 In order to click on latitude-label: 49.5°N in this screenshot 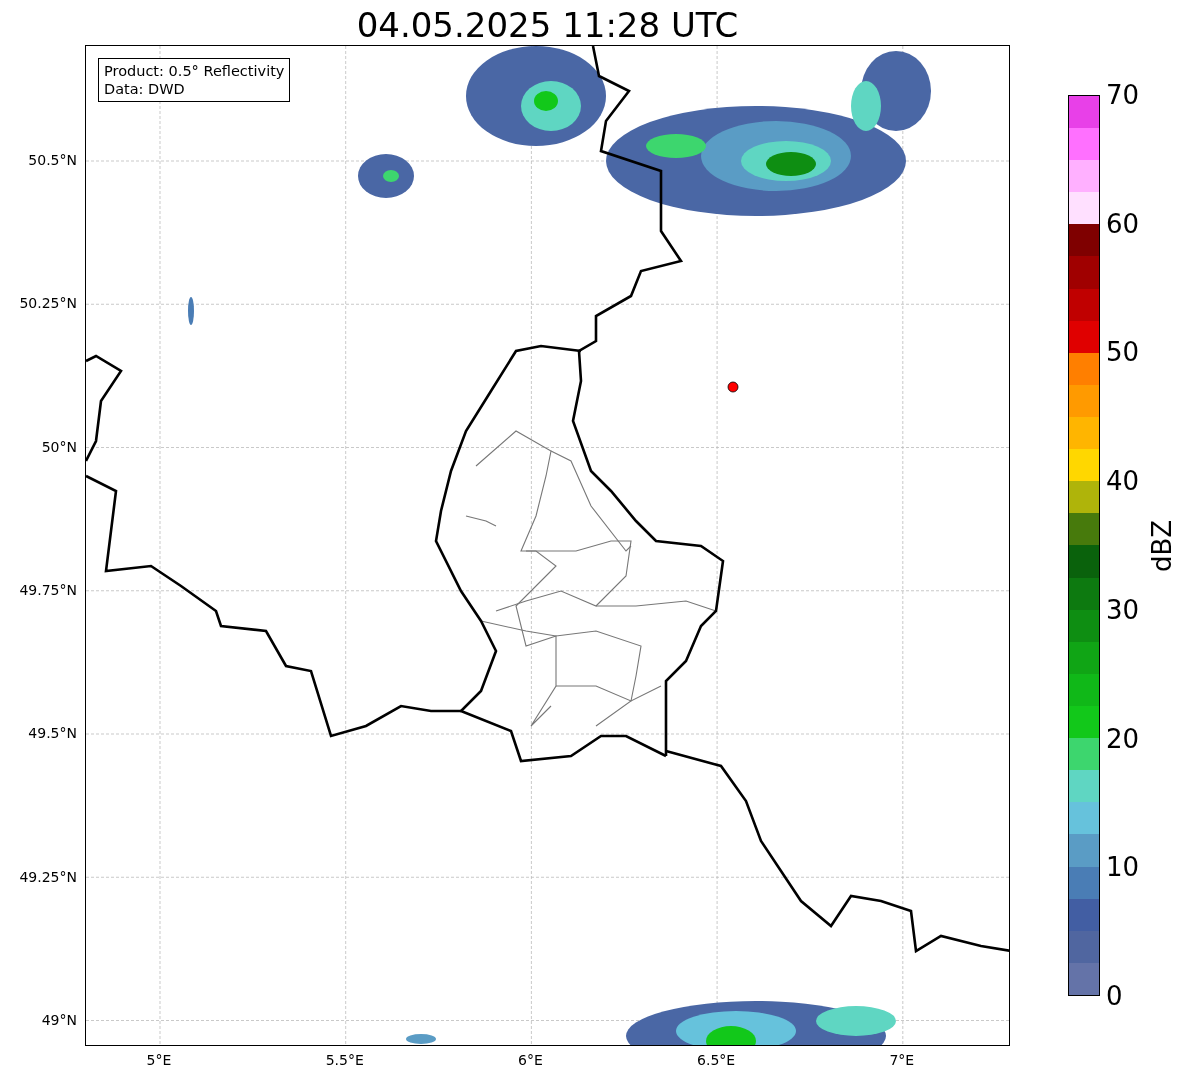, I will do `click(52, 733)`.